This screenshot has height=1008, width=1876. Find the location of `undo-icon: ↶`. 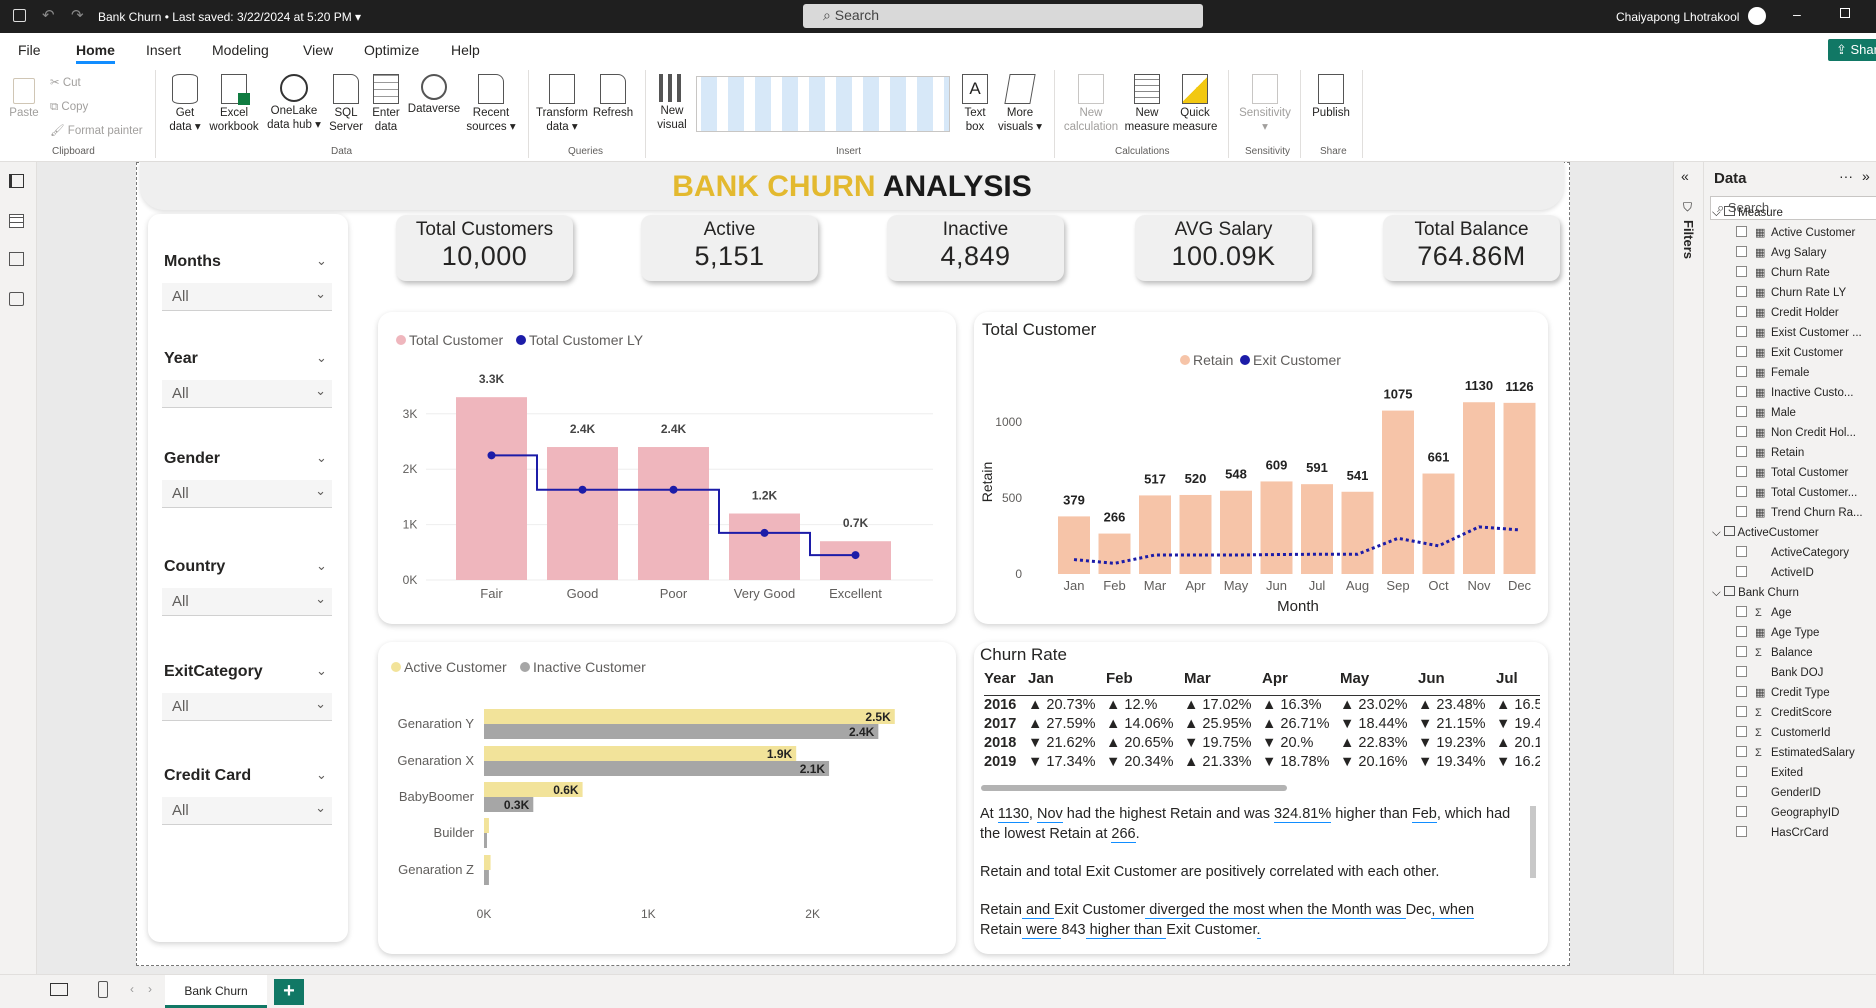

undo-icon: ↶ is located at coordinates (48, 15).